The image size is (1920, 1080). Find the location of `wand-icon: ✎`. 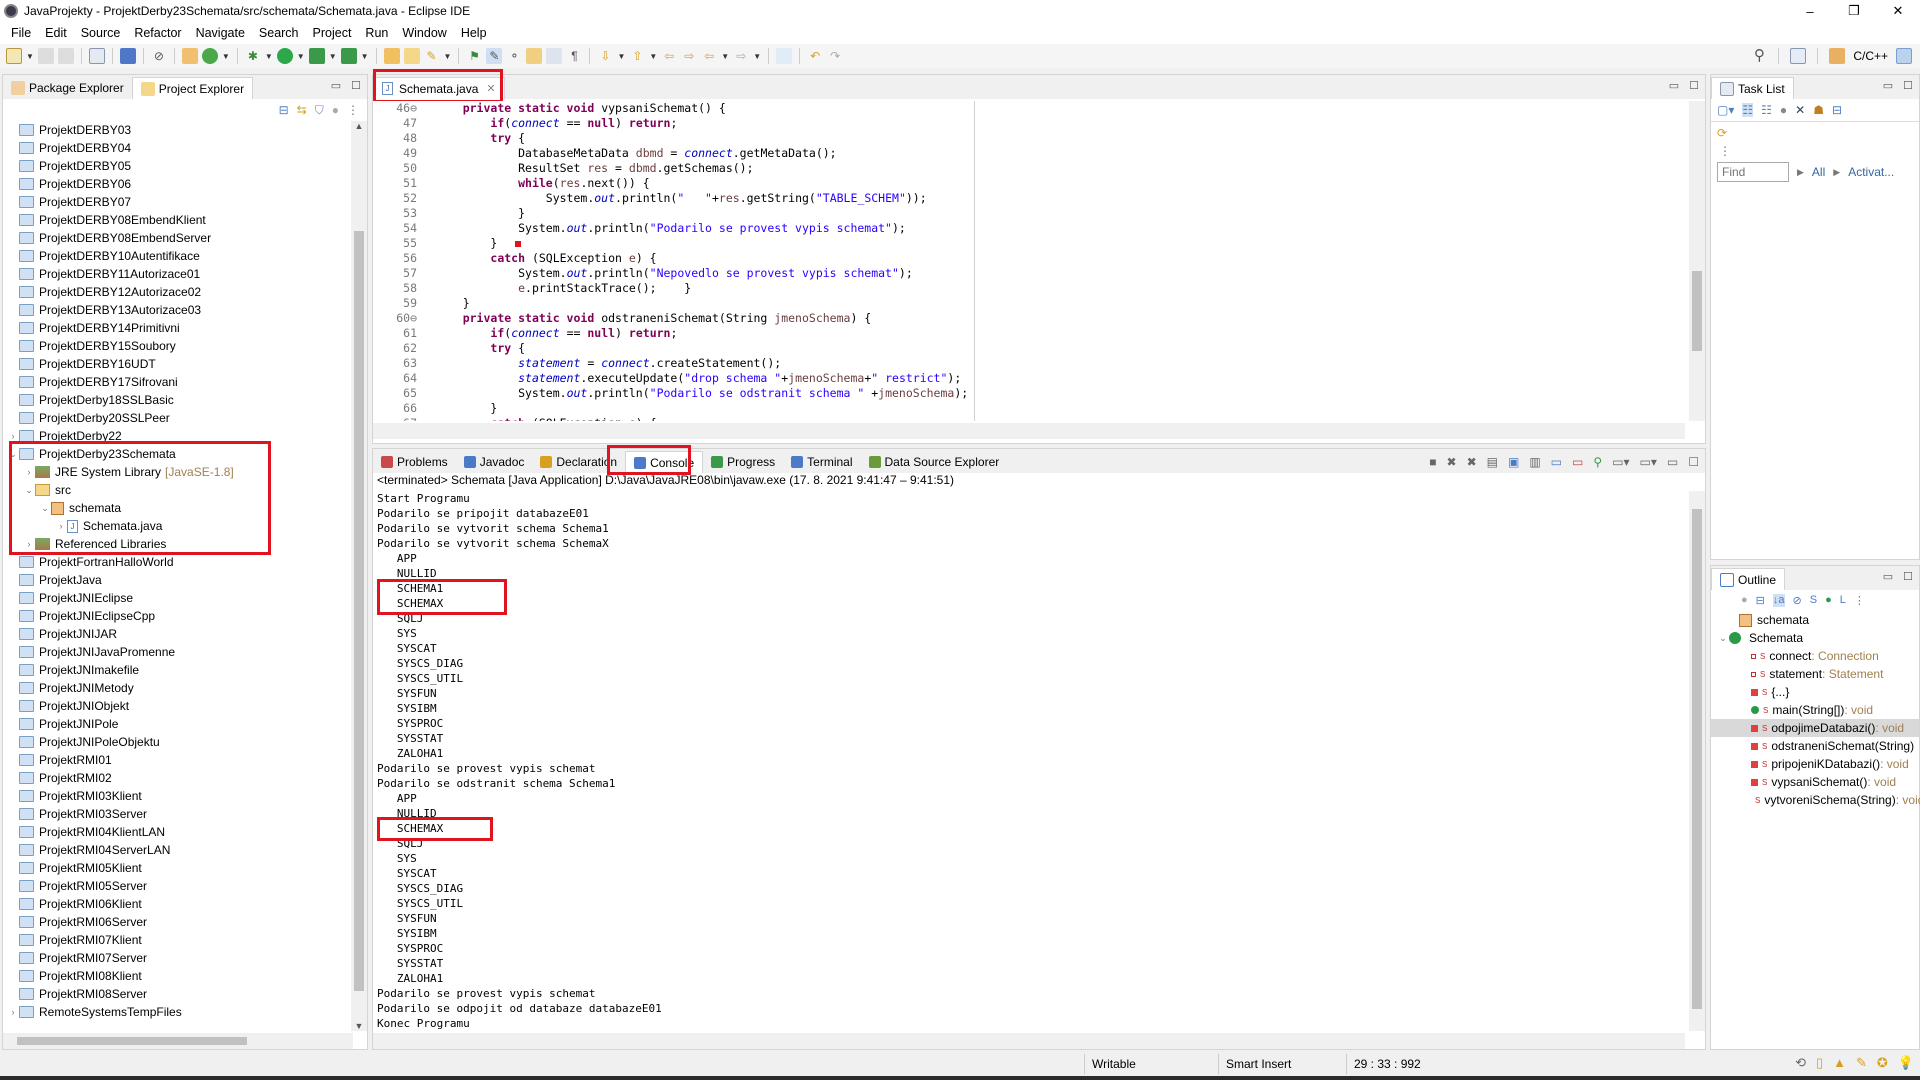

wand-icon: ✎ is located at coordinates (1861, 1063).